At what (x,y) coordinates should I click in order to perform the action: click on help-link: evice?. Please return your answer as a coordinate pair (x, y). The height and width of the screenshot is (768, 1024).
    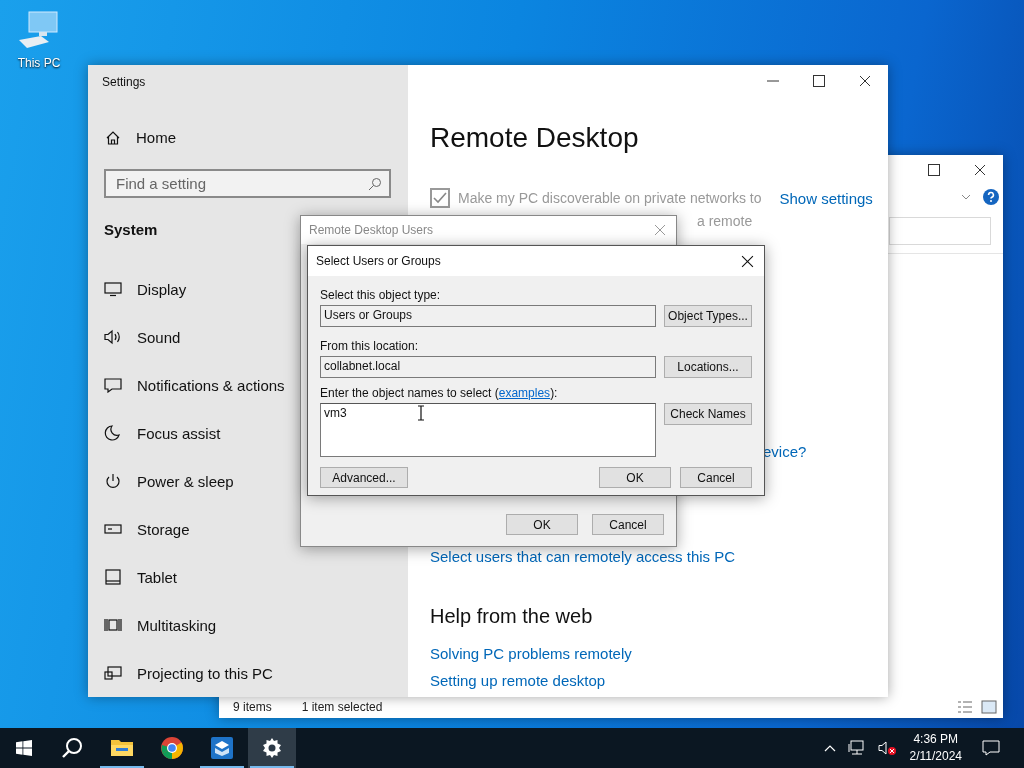
    Looking at the image, I should click on (825, 452).